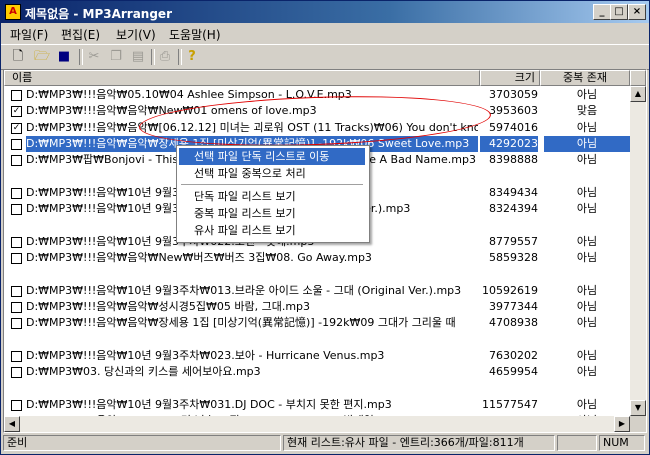 The image size is (650, 455). Describe the element at coordinates (509, 143) in the screenshot. I see `file-size: 4292023` at that location.